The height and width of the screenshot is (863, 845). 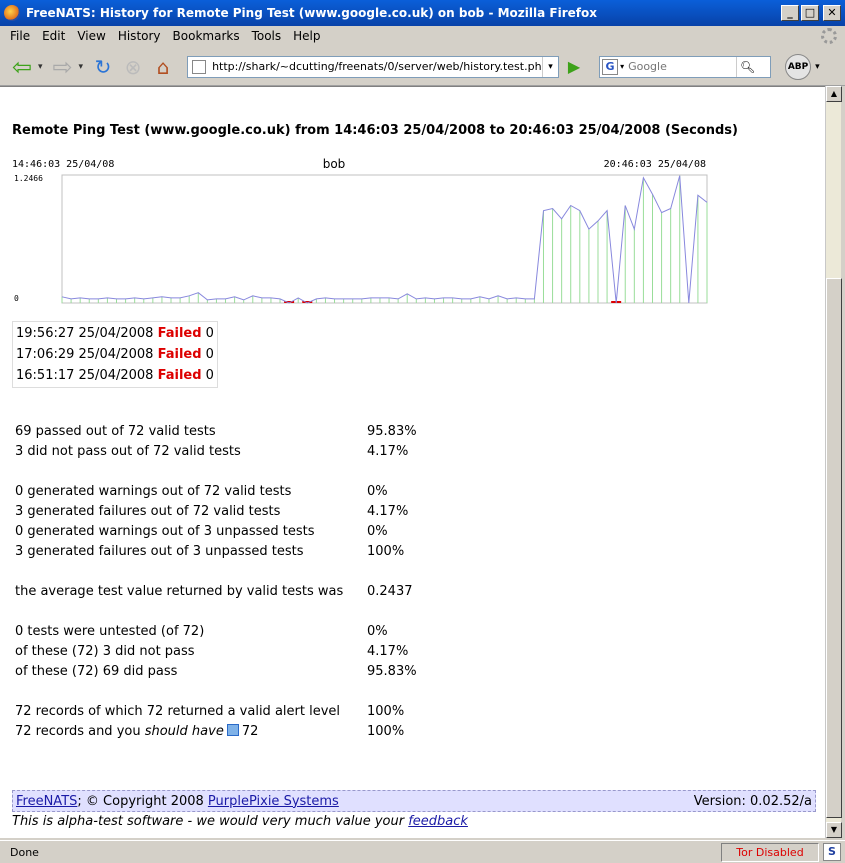 What do you see at coordinates (622, 66) in the screenshot?
I see `engine-dropdown-icon: ▾` at bounding box center [622, 66].